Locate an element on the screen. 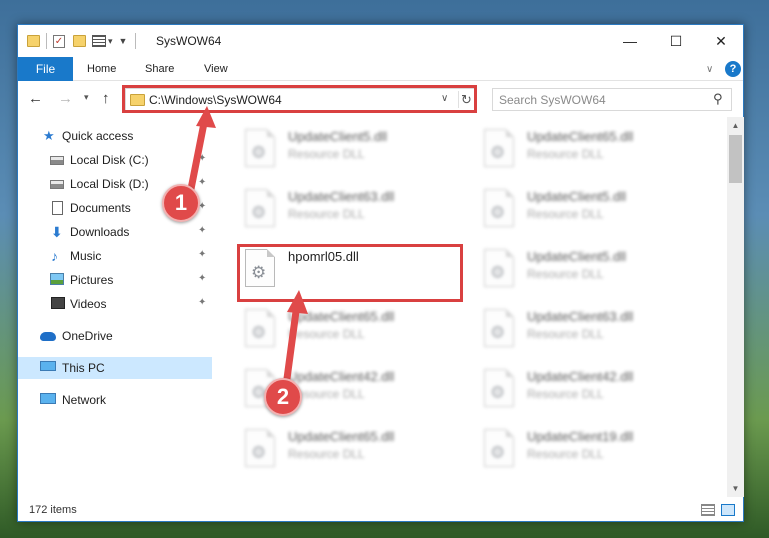 This screenshot has height=538, width=769. annotation-arrows is located at coordinates (247, 248).